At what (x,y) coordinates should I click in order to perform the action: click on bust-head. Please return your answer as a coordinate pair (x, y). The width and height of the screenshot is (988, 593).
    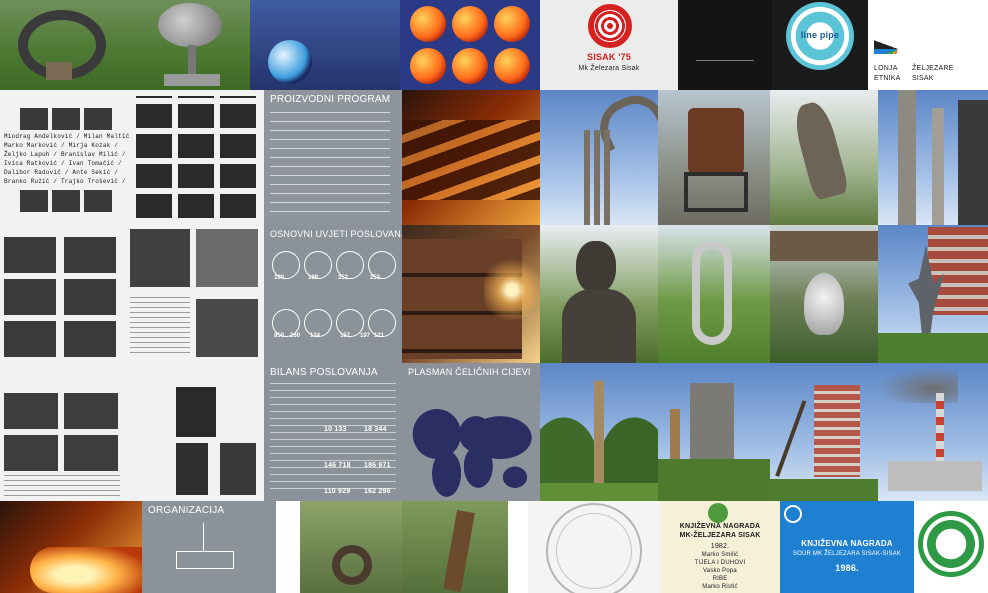
    Looking at the image, I should click on (596, 267).